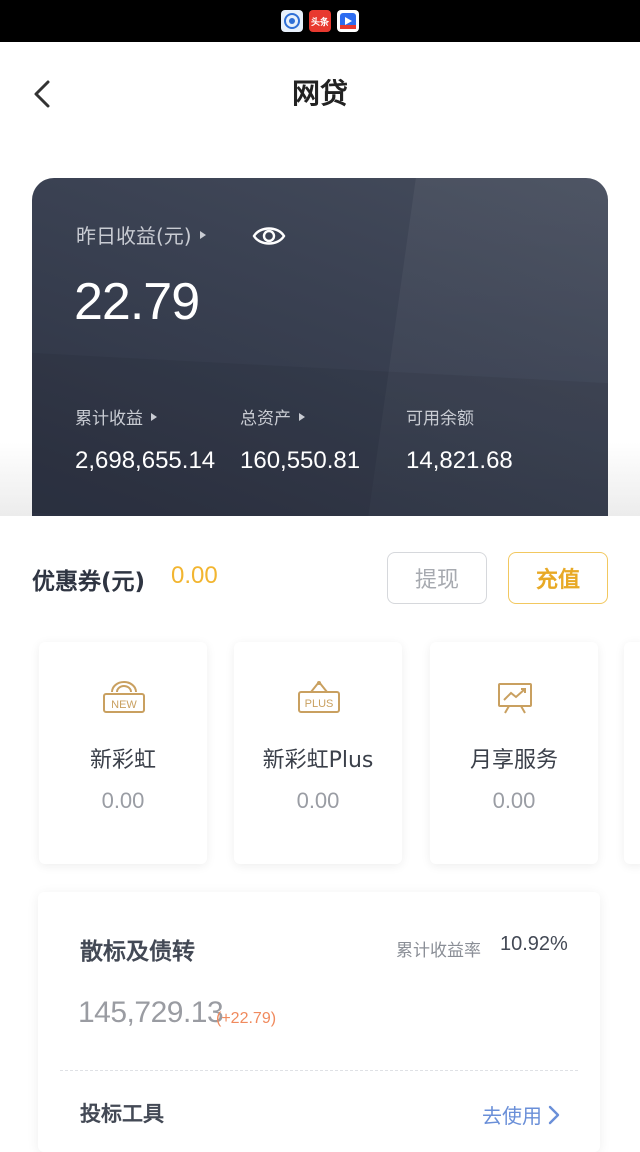  I want to click on product-card-new-rainbow: NEW 新彩虹 0.00, so click(123, 753).